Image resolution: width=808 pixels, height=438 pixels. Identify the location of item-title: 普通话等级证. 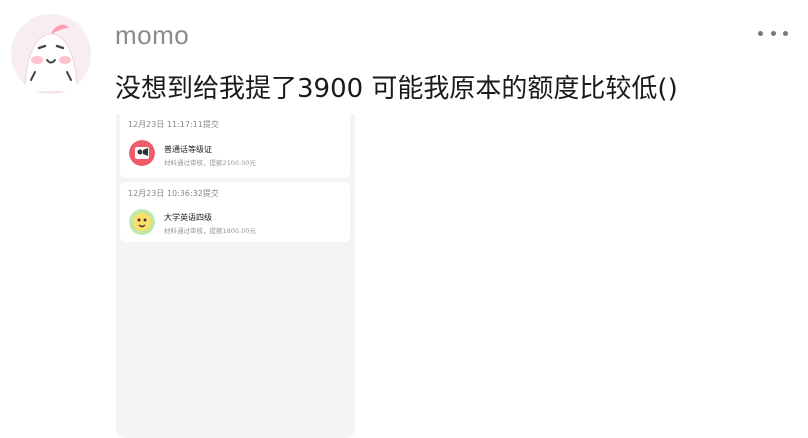
(188, 149).